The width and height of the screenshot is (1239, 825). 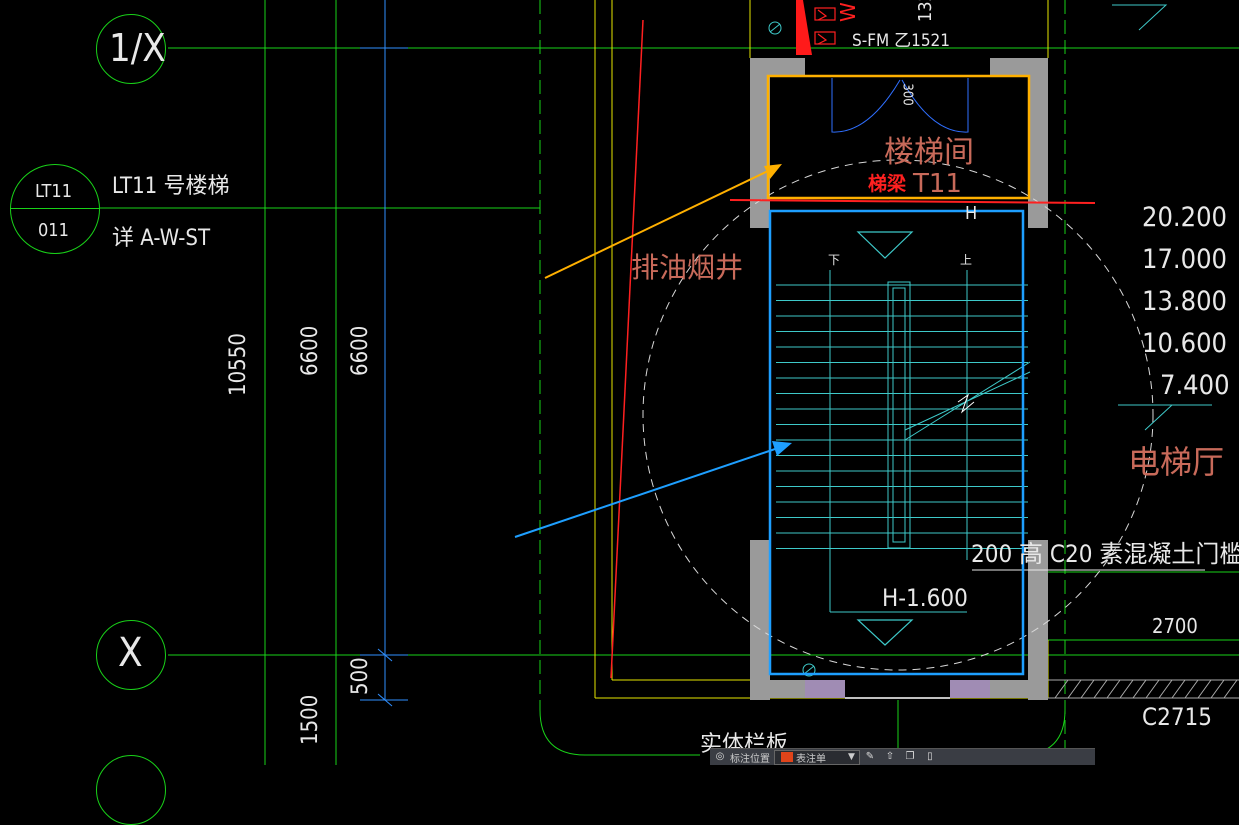 I want to click on top-cut-text: W, so click(x=848, y=12).